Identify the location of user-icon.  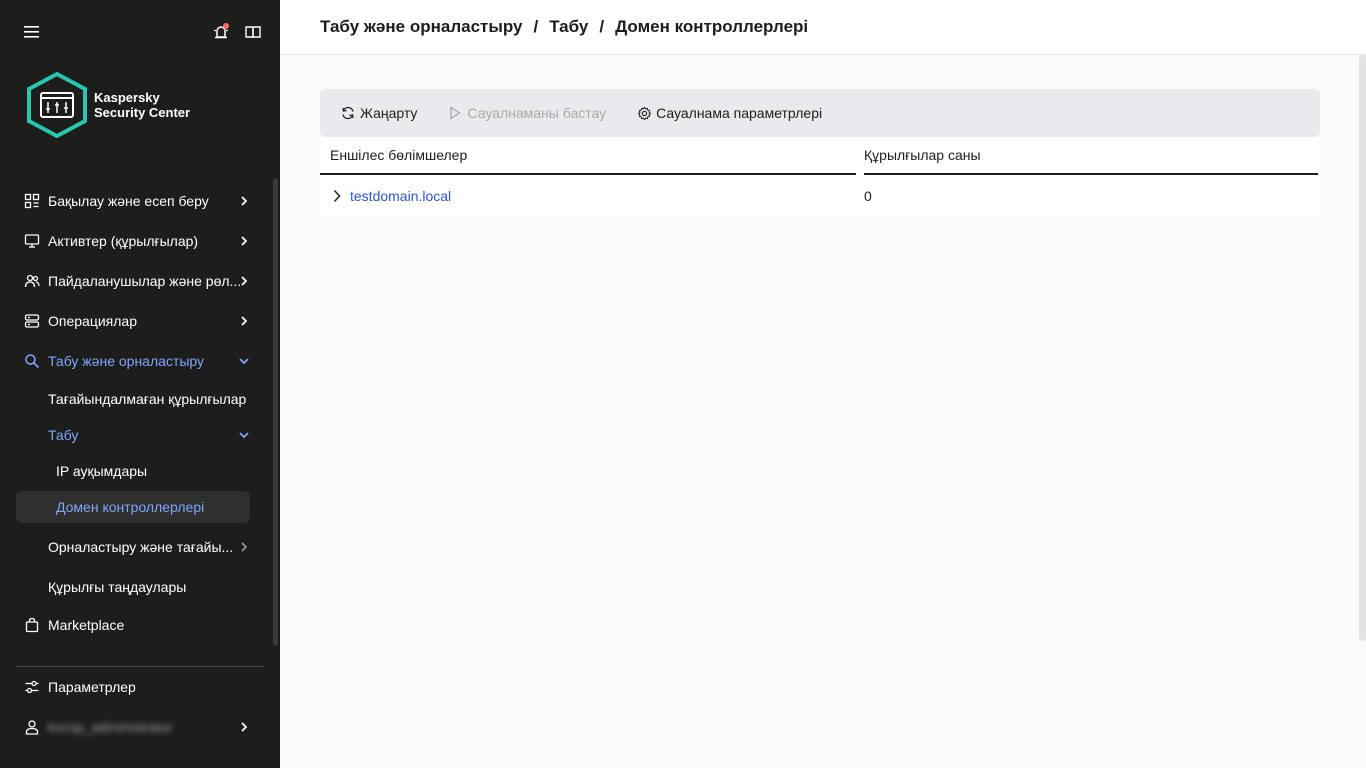
(32, 727).